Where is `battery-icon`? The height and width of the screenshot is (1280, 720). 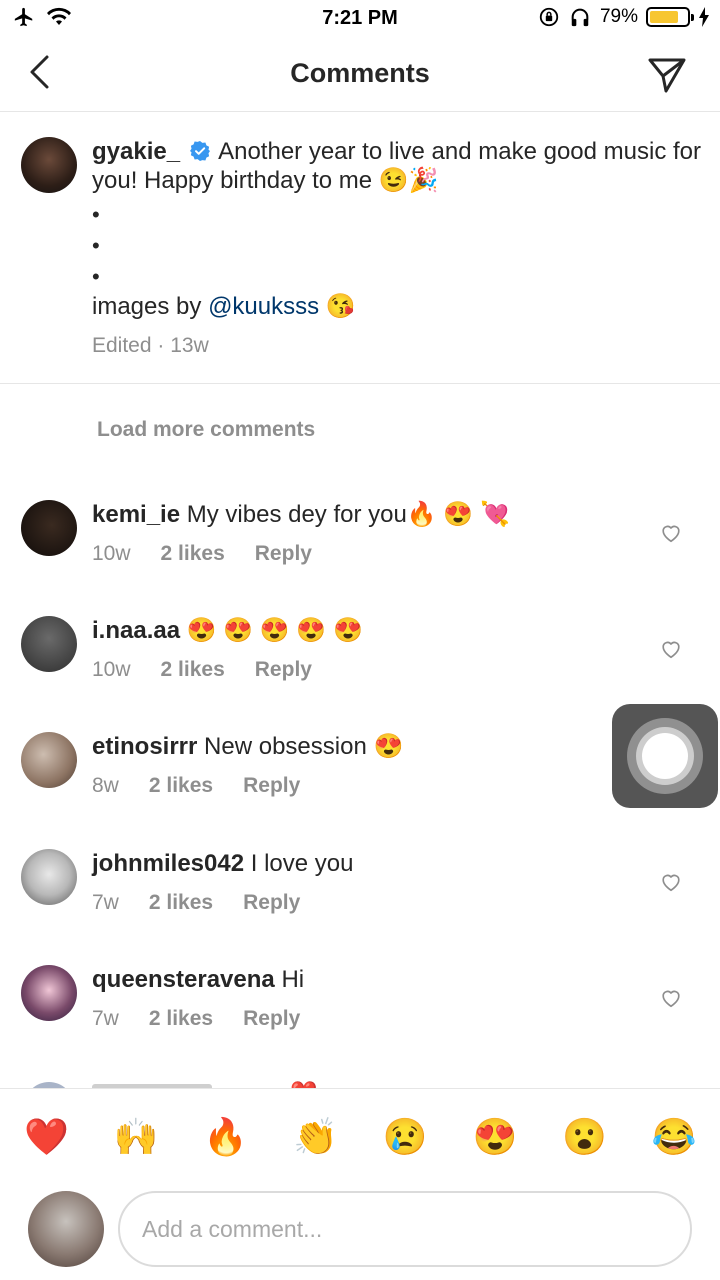 battery-icon is located at coordinates (670, 17).